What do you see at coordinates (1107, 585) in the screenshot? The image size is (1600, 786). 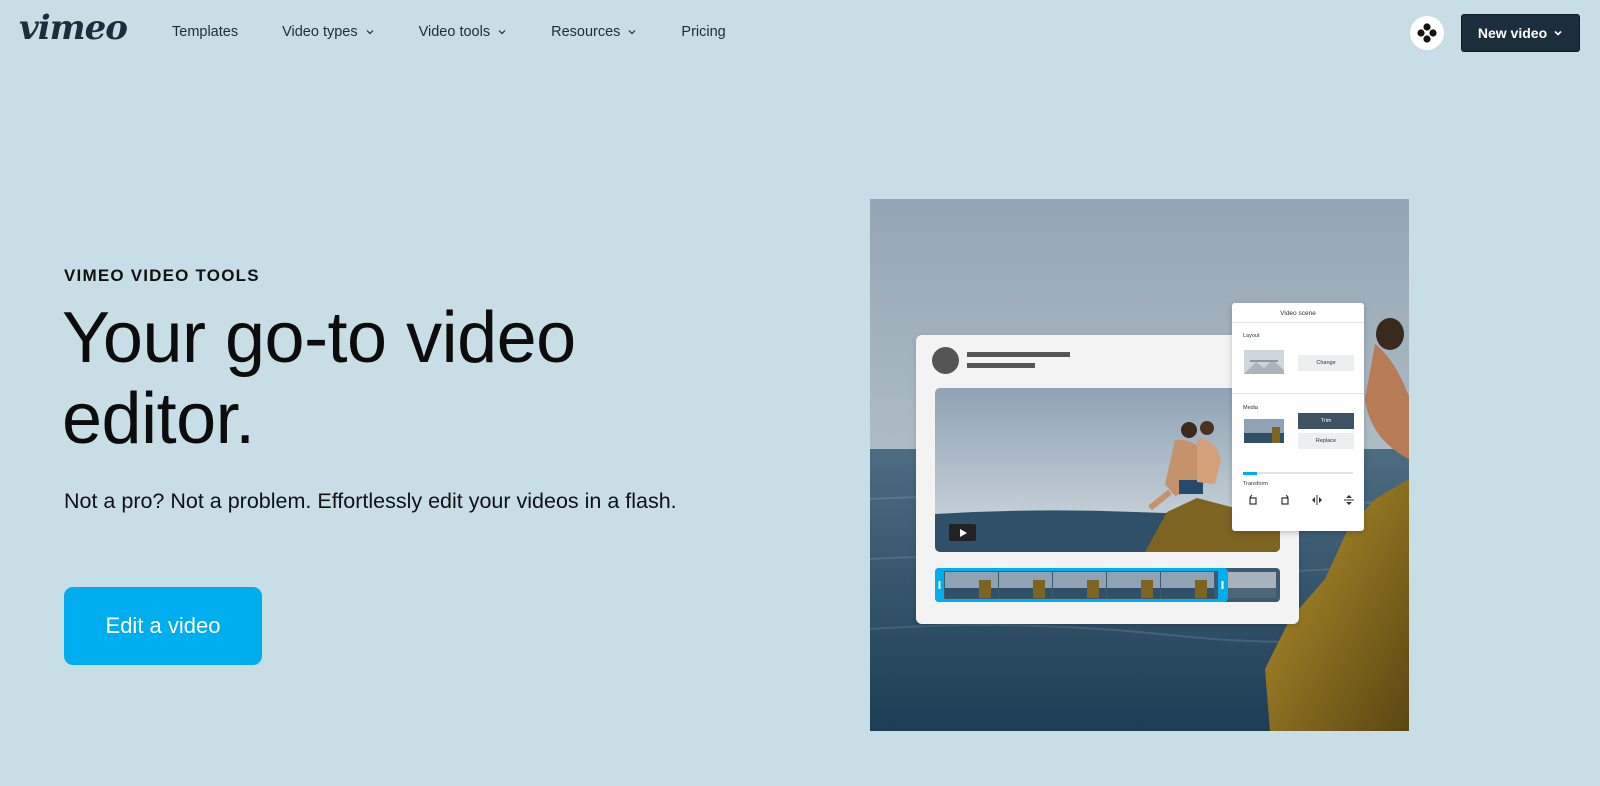 I see `timeline-filmstrip` at bounding box center [1107, 585].